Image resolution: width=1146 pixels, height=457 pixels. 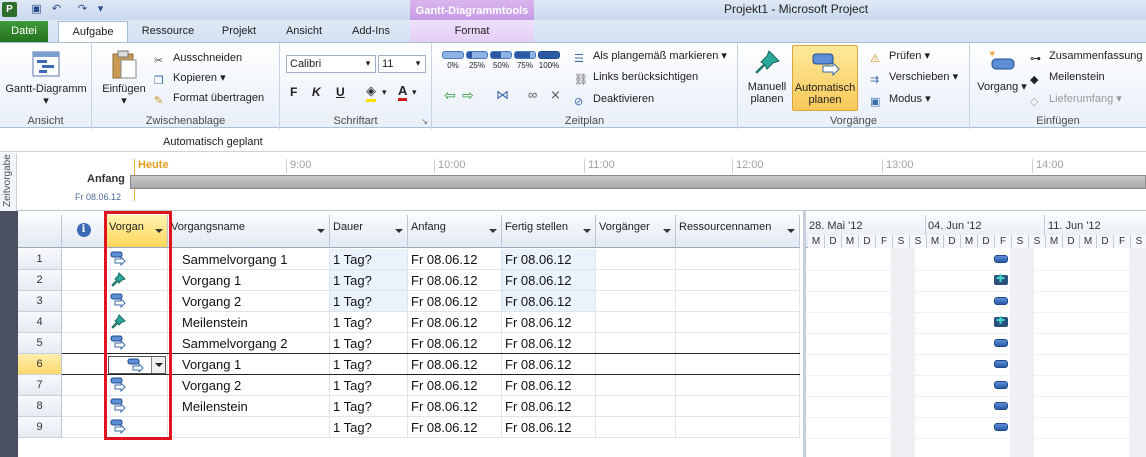 I want to click on highlight-dropdown-icon: ▾, so click(x=384, y=92).